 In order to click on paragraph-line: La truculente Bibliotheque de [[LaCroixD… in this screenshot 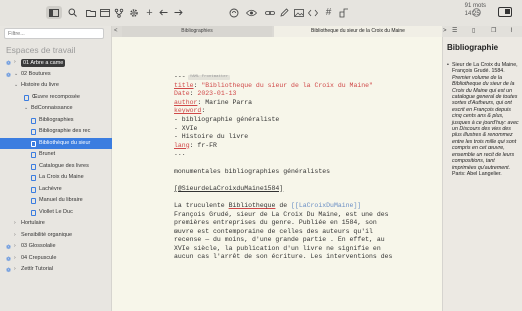, I will do `click(268, 205)`.